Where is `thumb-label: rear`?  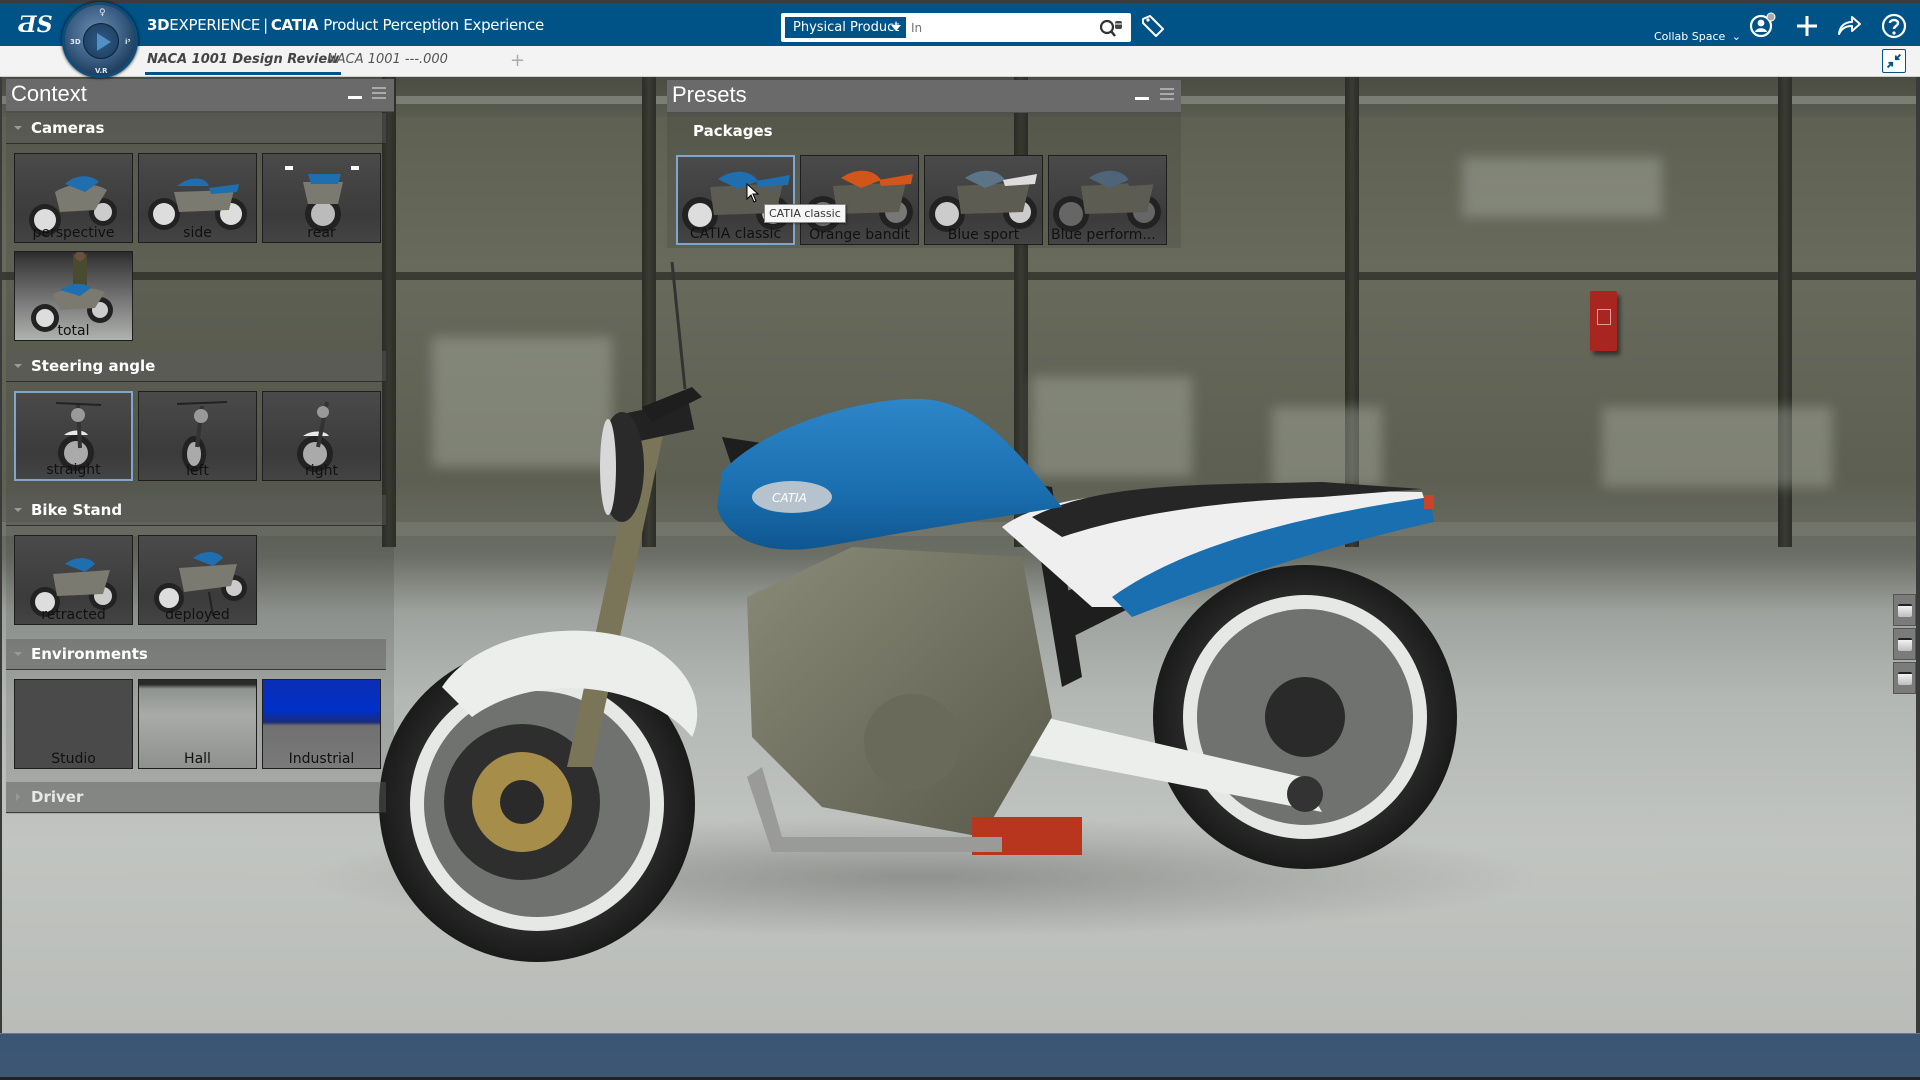
thumb-label: rear is located at coordinates (321, 233).